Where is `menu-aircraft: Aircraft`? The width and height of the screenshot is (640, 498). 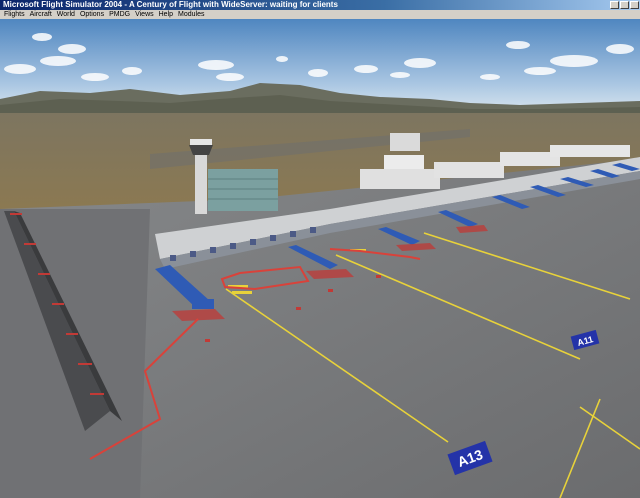
menu-aircraft: Aircraft is located at coordinates (41, 14).